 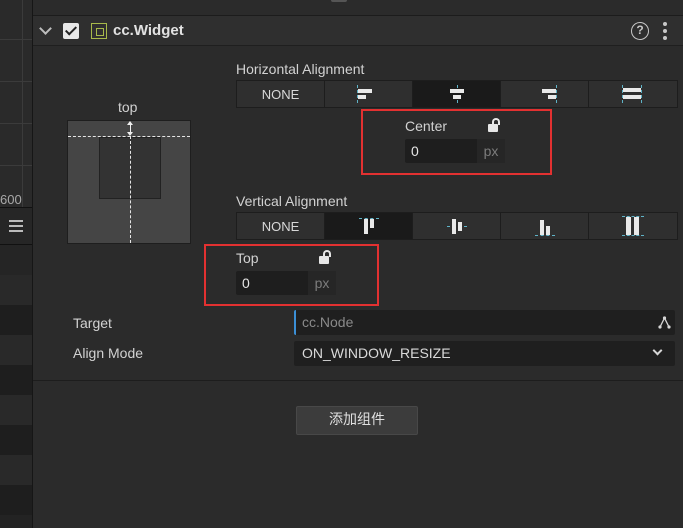 I want to click on add-component-button: 添加组件, so click(x=357, y=420).